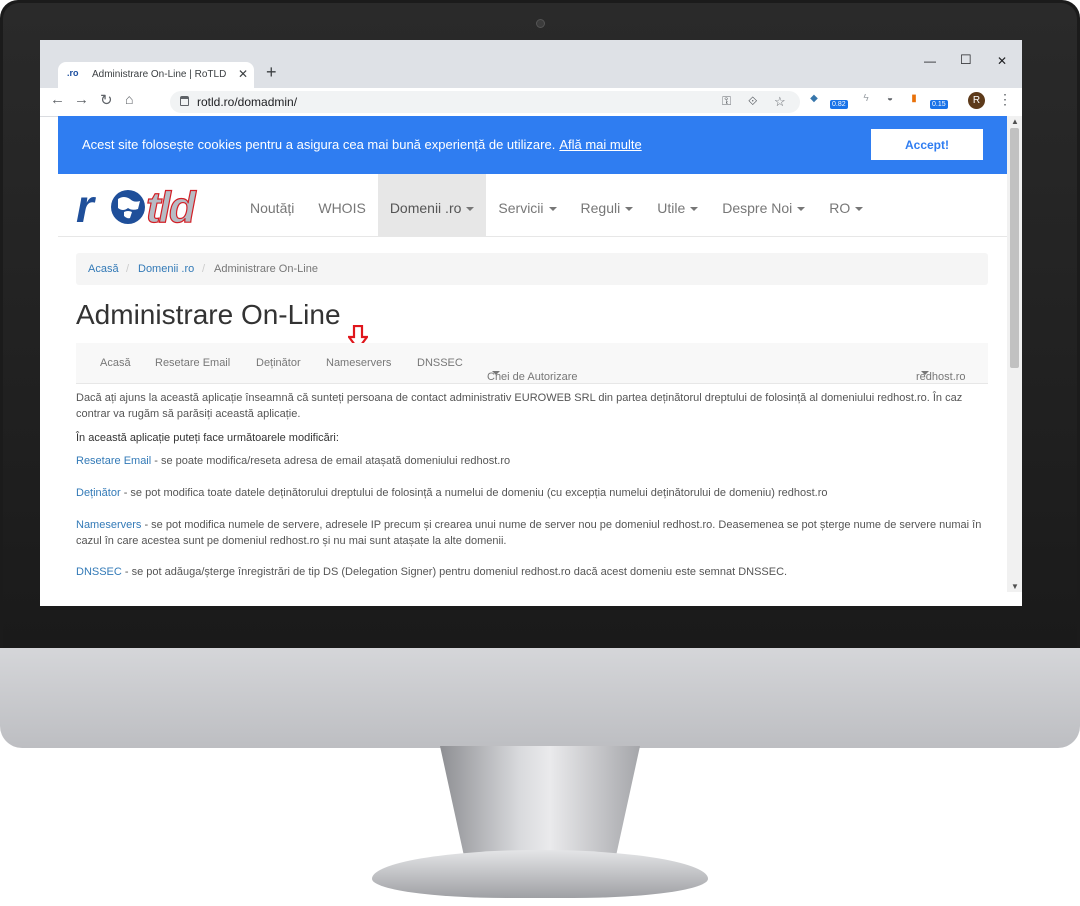  I want to click on page-title: Administrare On-Line, so click(208, 314).